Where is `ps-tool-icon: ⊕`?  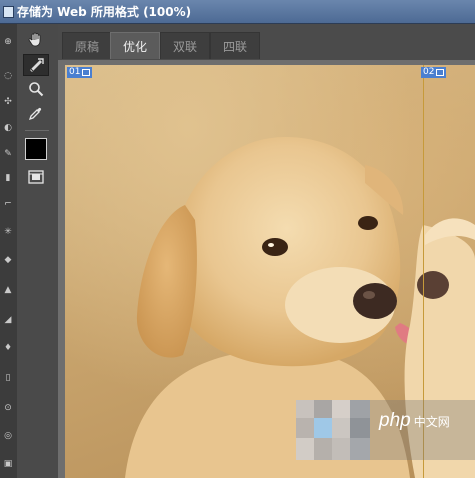 ps-tool-icon: ⊕ is located at coordinates (8, 42).